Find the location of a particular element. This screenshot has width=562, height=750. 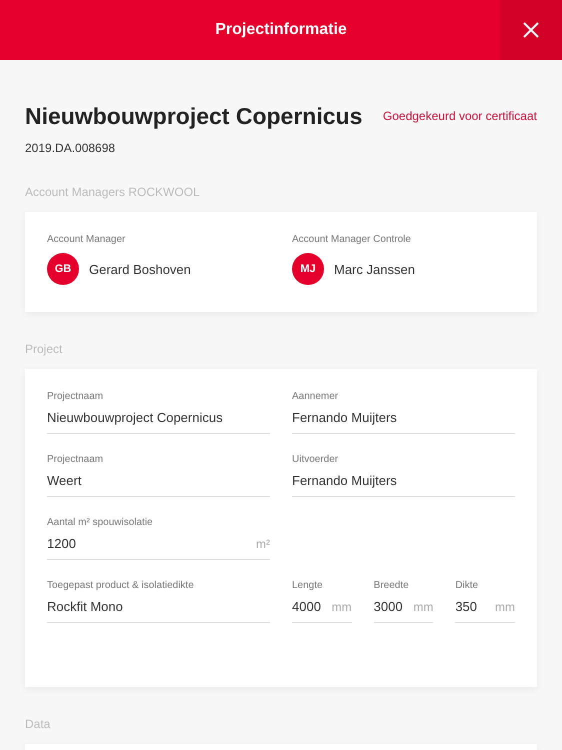

field-label: Aantal m² spouwisolatie is located at coordinates (100, 522).